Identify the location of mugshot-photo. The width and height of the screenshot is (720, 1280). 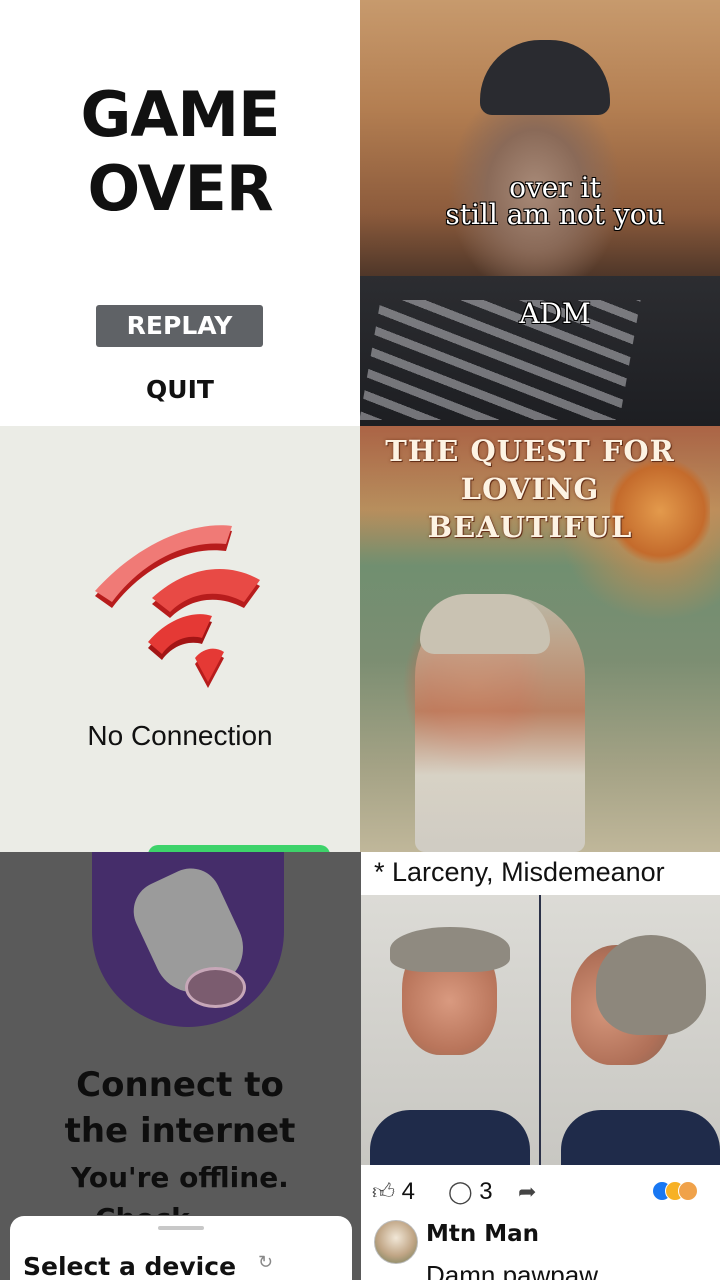
(540, 1030).